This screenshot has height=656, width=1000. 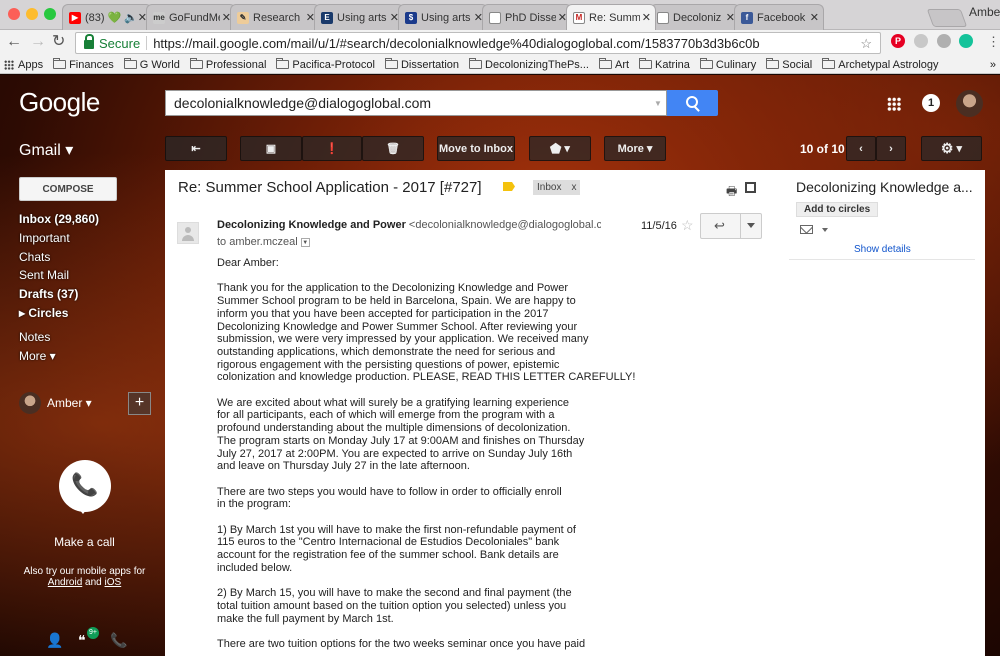 What do you see at coordinates (695, 17) in the screenshot?
I see `browser-tab: Decoloniz ✕` at bounding box center [695, 17].